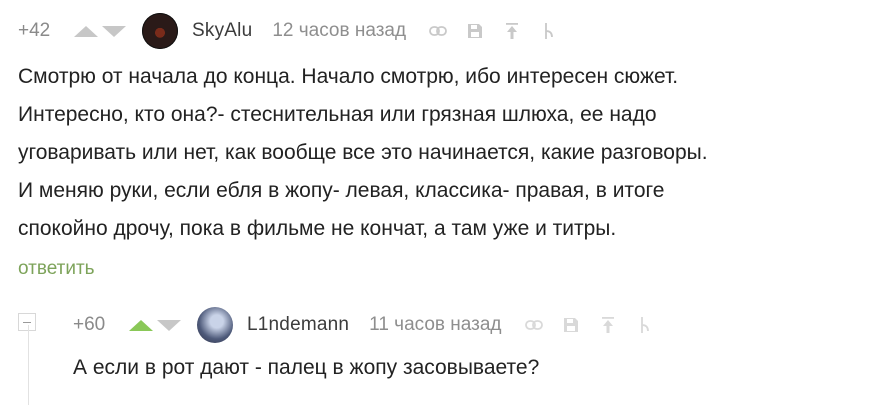 This screenshot has width=873, height=405. I want to click on thread-line, so click(28, 365).